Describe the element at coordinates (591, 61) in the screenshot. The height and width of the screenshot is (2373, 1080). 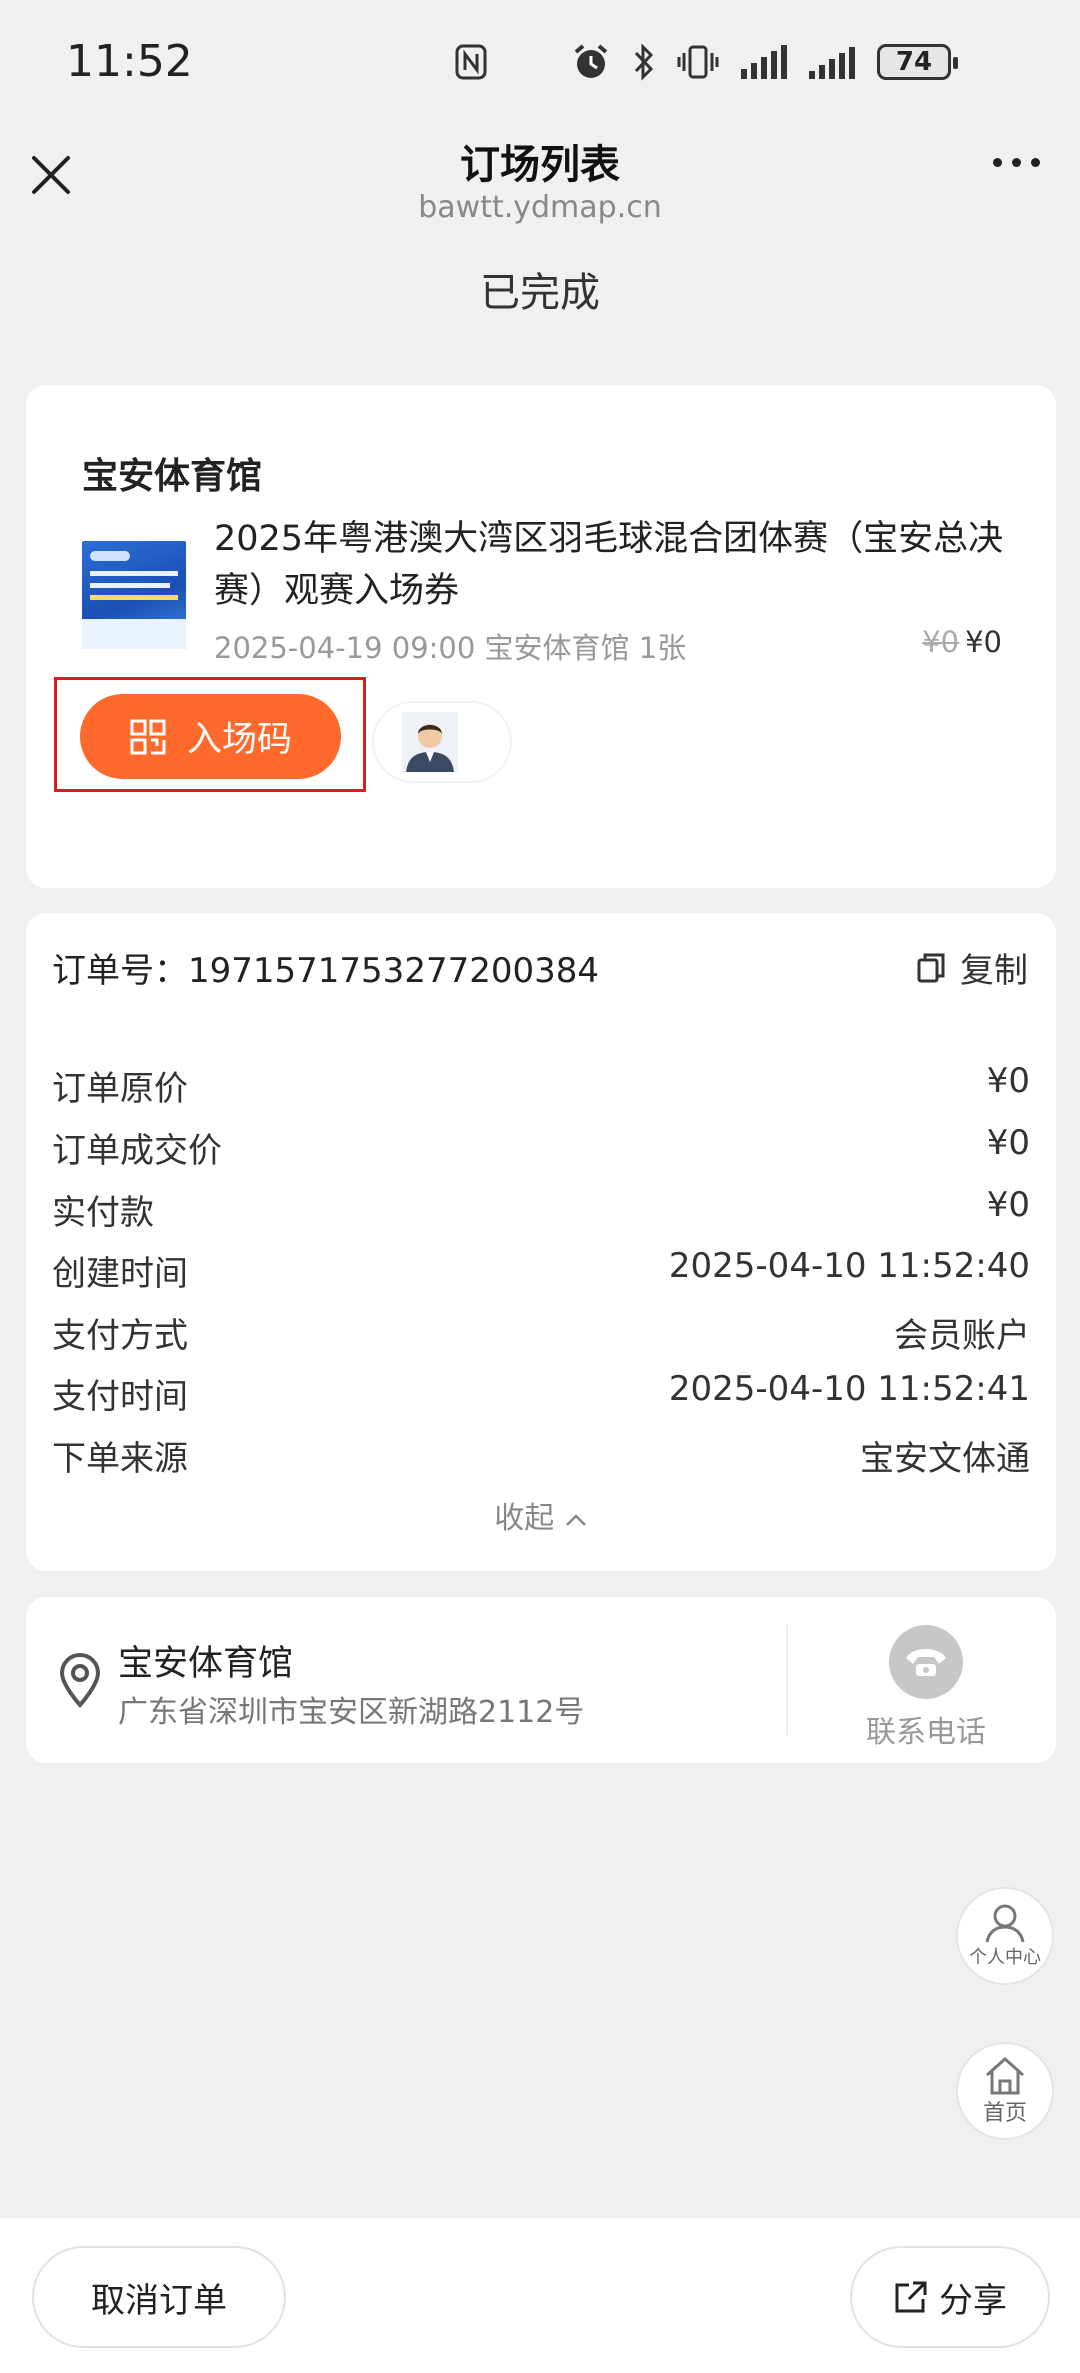
I see `alarm-icon` at that location.